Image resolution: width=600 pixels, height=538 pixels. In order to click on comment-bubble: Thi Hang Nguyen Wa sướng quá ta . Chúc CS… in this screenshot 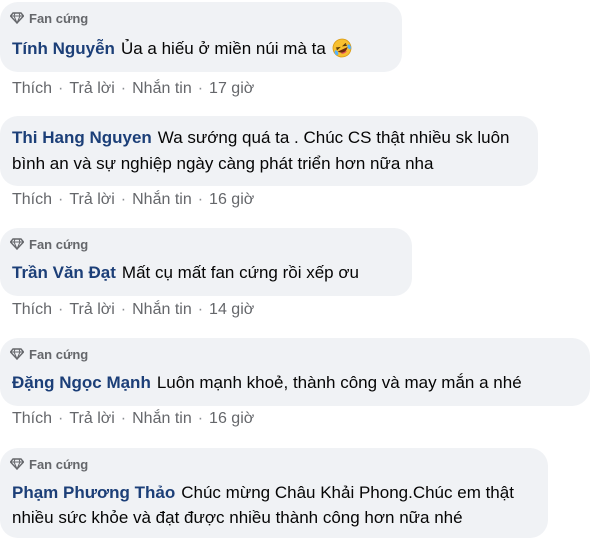, I will do `click(269, 151)`.